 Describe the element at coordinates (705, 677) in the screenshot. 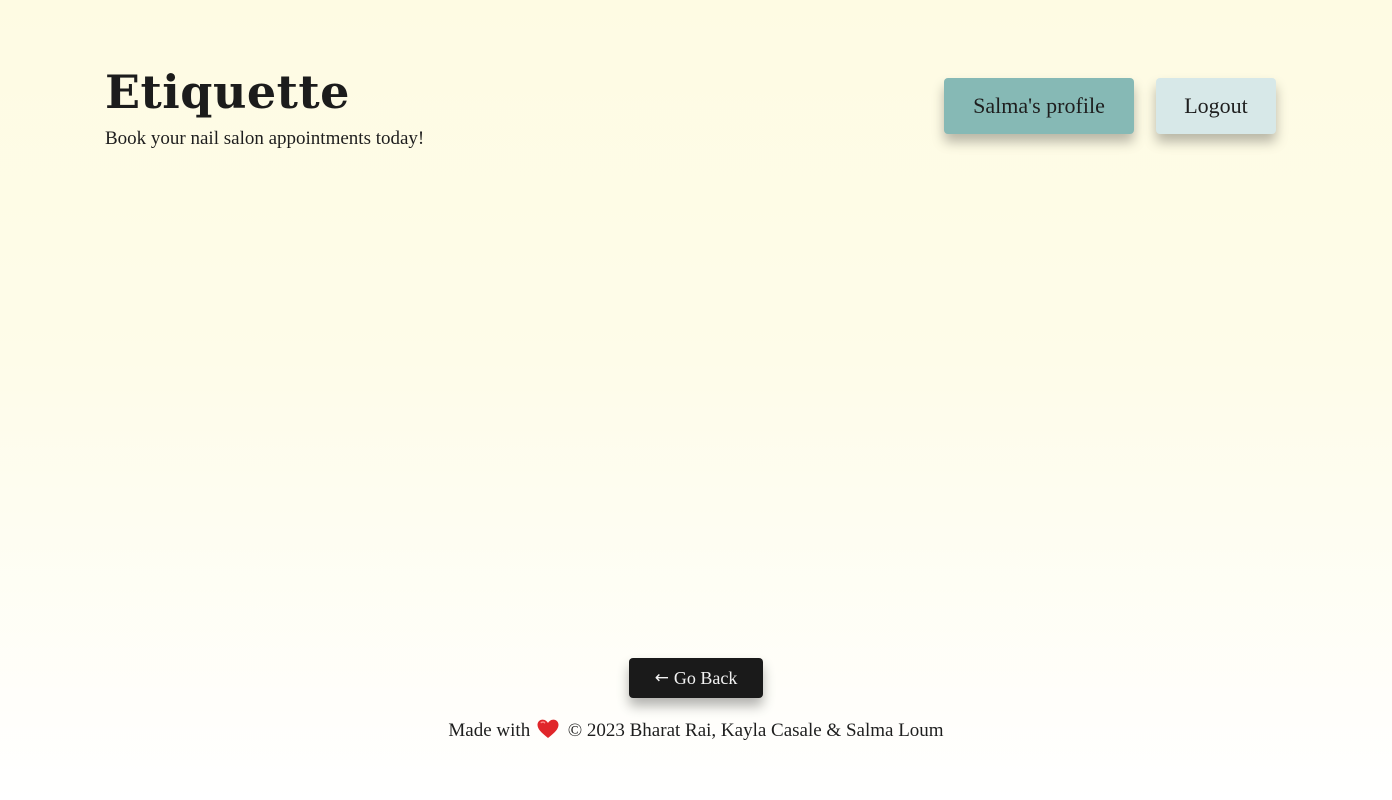

I see `go-back-label: Go Back` at that location.